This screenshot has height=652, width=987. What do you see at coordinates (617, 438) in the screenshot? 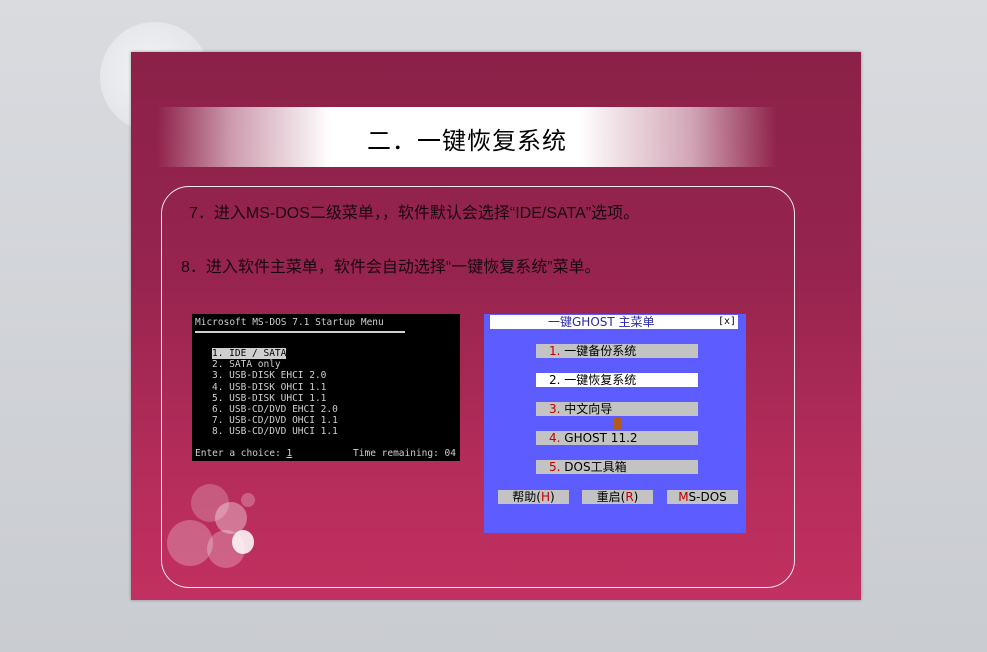
I see `ghost-item-ghost: 4. GHOST 11.2` at bounding box center [617, 438].